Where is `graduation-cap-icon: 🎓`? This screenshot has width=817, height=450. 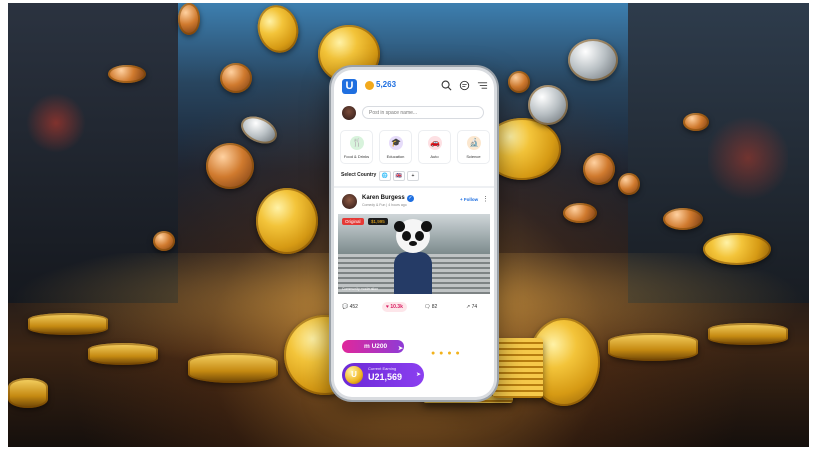 graduation-cap-icon: 🎓 is located at coordinates (396, 143).